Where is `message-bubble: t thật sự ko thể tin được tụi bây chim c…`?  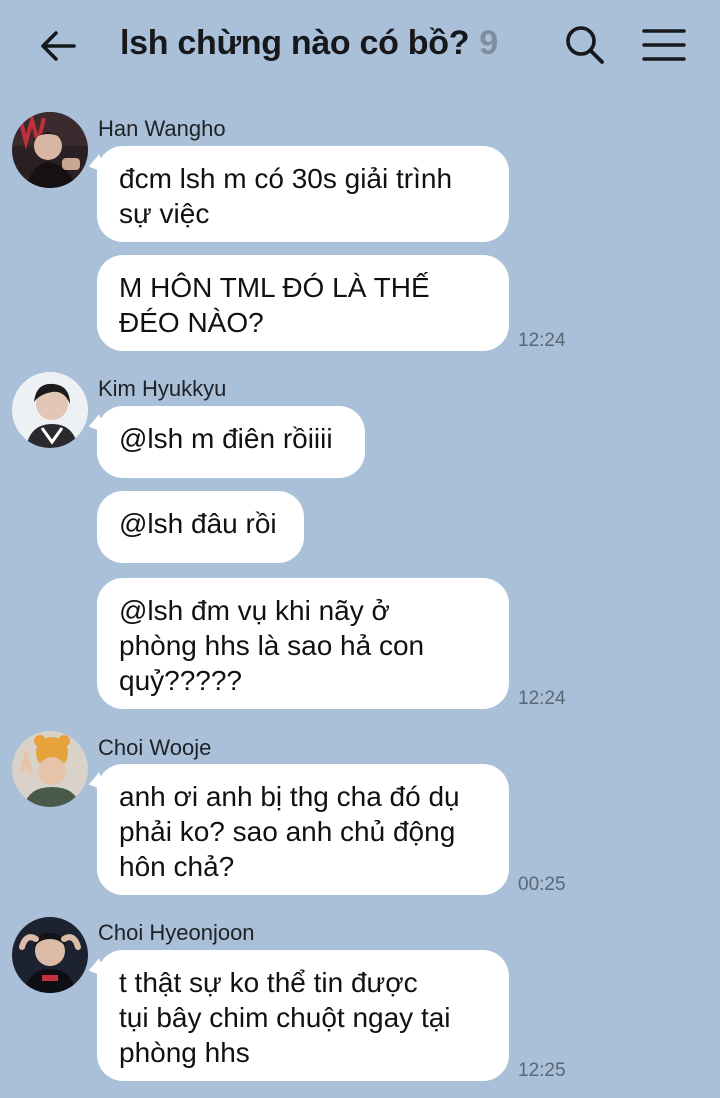 message-bubble: t thật sự ko thể tin được tụi bây chim c… is located at coordinates (303, 1015).